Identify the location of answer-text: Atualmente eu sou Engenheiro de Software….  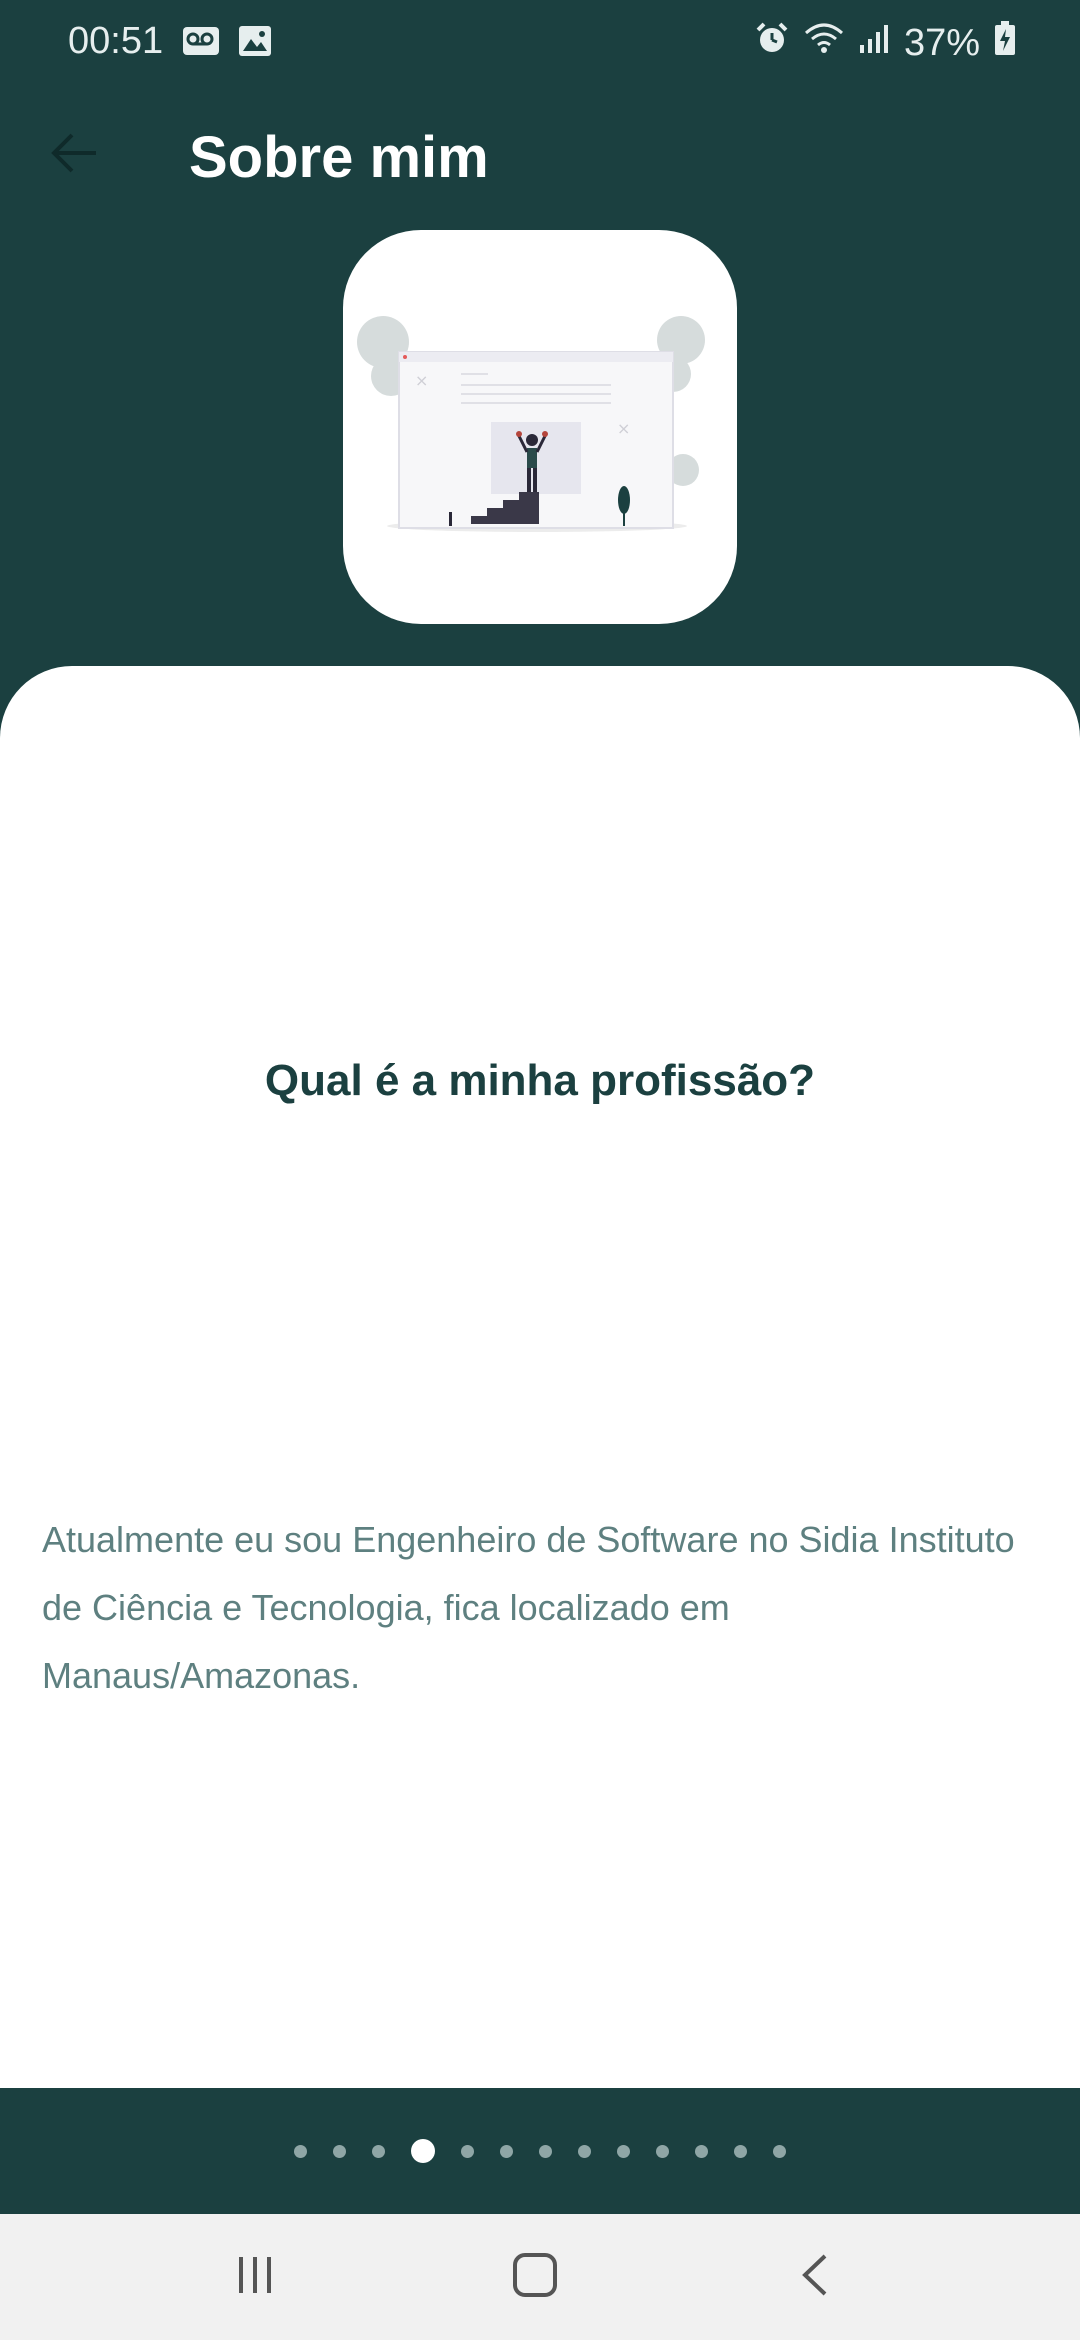
(528, 1607).